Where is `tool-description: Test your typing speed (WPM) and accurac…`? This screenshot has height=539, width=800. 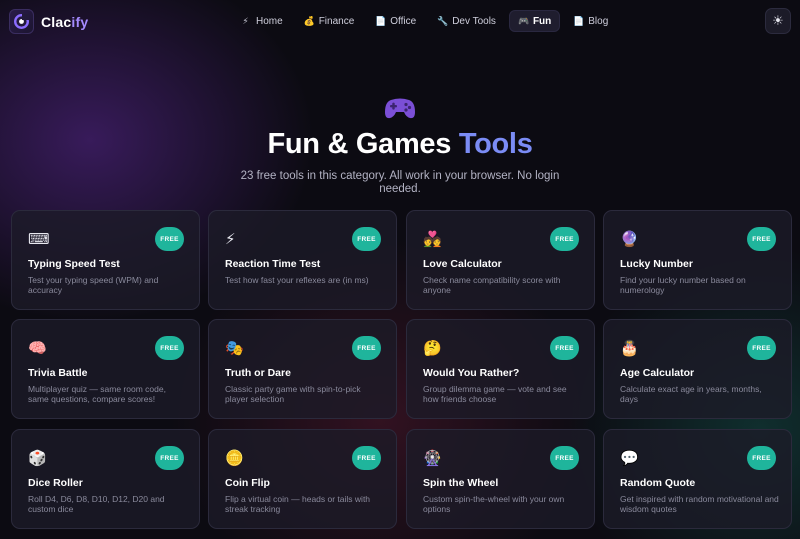 tool-description: Test your typing speed (WPM) and accurac… is located at coordinates (93, 285).